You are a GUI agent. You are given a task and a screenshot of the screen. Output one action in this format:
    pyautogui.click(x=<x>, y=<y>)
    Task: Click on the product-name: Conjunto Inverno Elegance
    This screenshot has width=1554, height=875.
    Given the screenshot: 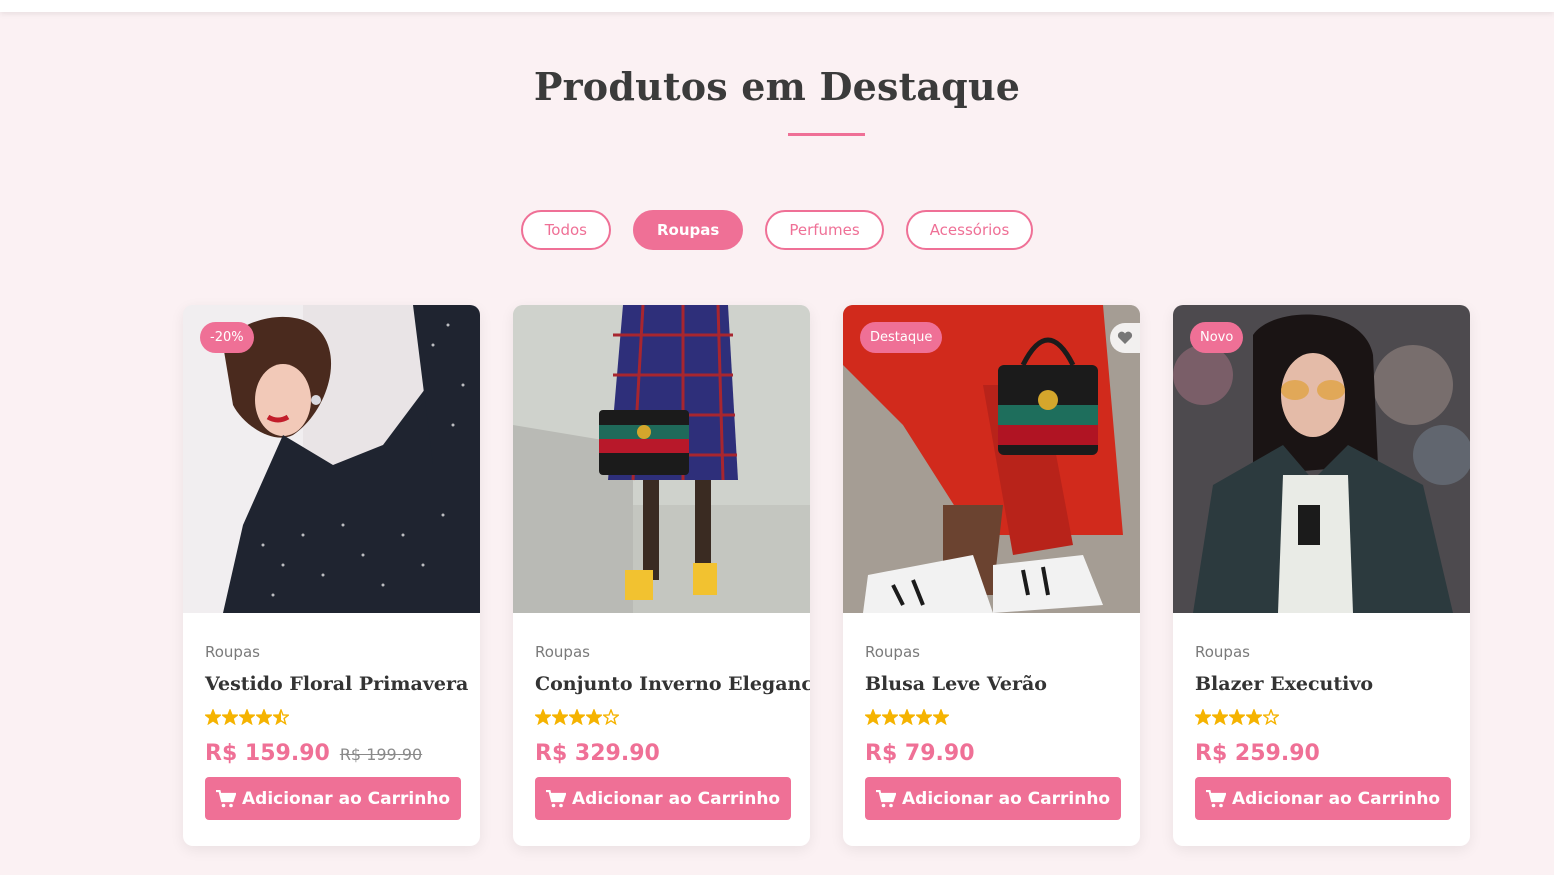 What is the action you would take?
    pyautogui.click(x=672, y=684)
    